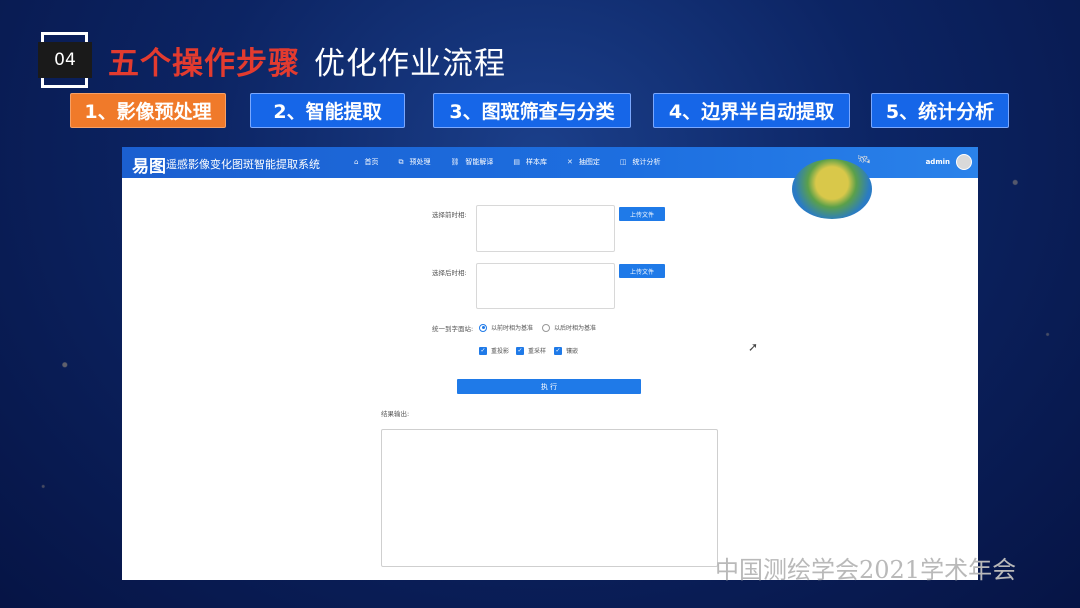 Image resolution: width=1080 pixels, height=608 pixels. Describe the element at coordinates (410, 64) in the screenshot. I see `slide-title-white: 优化作业流程` at that location.